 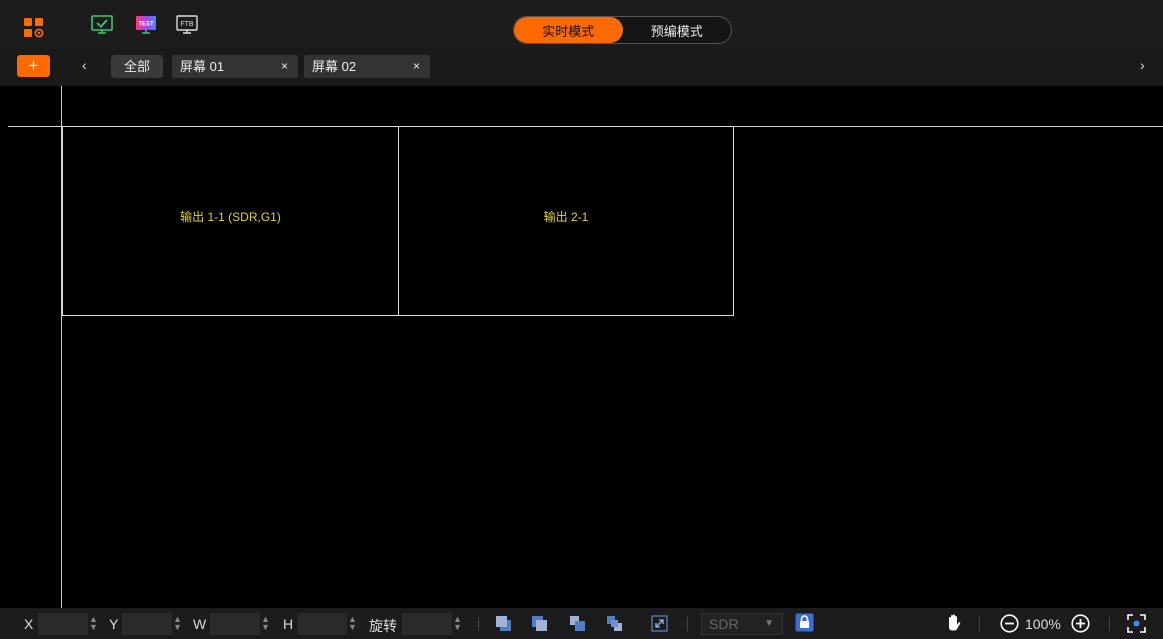 What do you see at coordinates (427, 624) in the screenshot?
I see `rotate-input` at bounding box center [427, 624].